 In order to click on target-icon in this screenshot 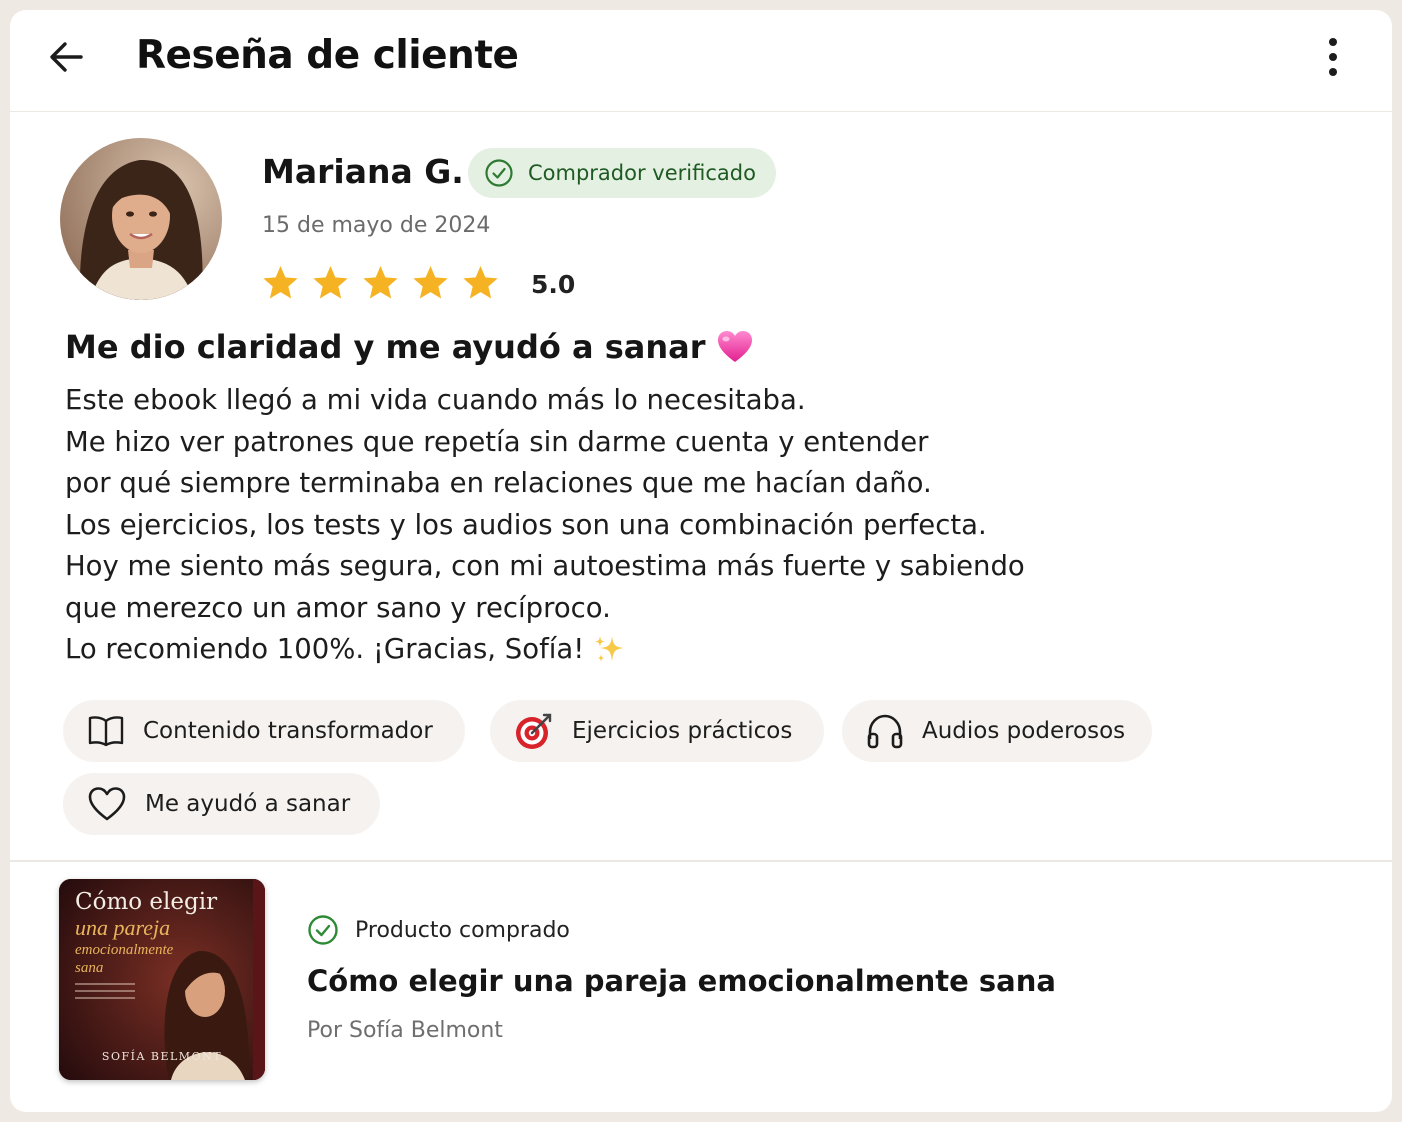, I will do `click(534, 731)`.